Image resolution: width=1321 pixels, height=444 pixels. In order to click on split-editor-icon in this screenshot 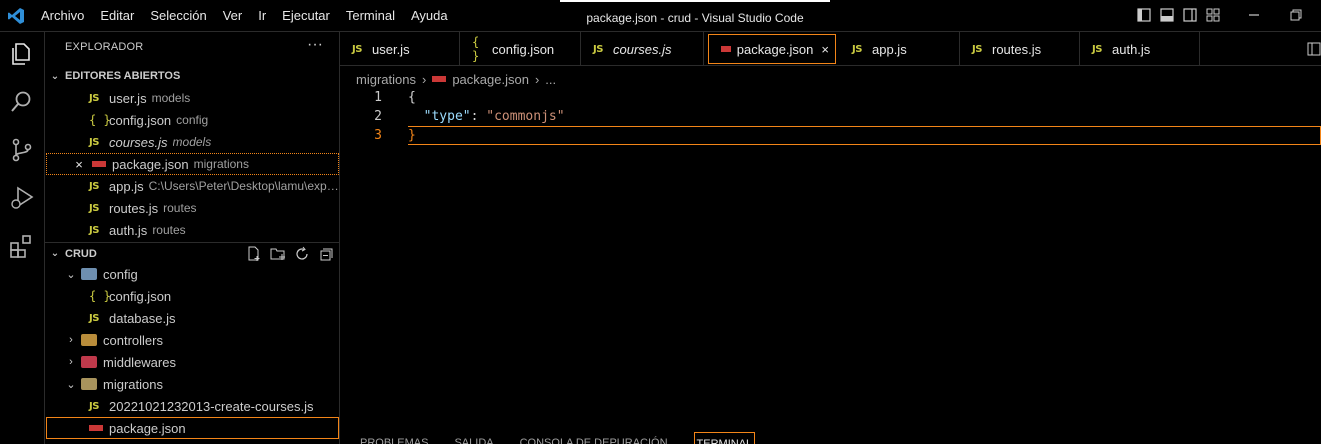, I will do `click(1314, 49)`.